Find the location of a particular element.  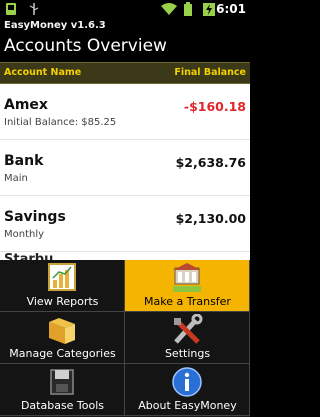

account-subtitle: Initial Balance: $85.25 is located at coordinates (60, 122).